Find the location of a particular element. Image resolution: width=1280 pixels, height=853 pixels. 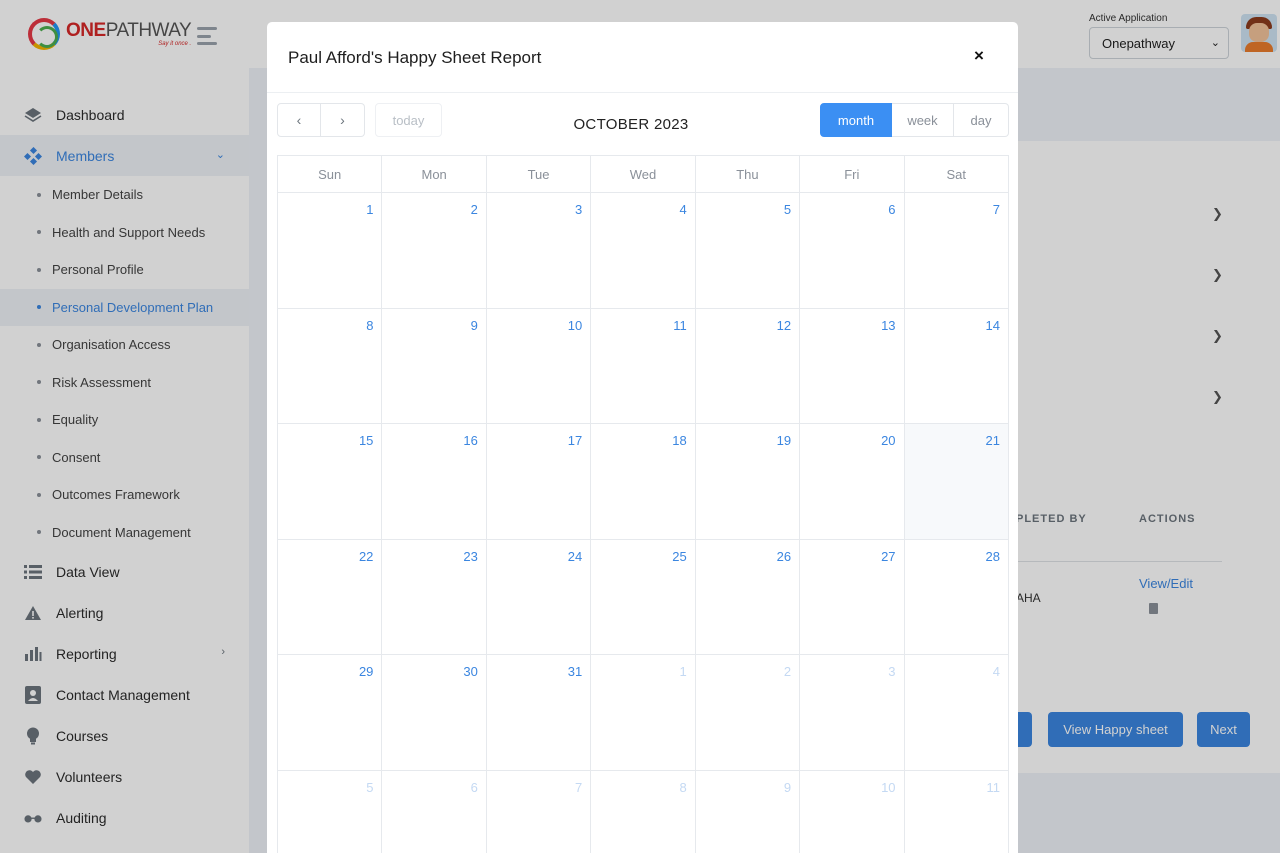

day-cell-other-month: 9 is located at coordinates (748, 811).